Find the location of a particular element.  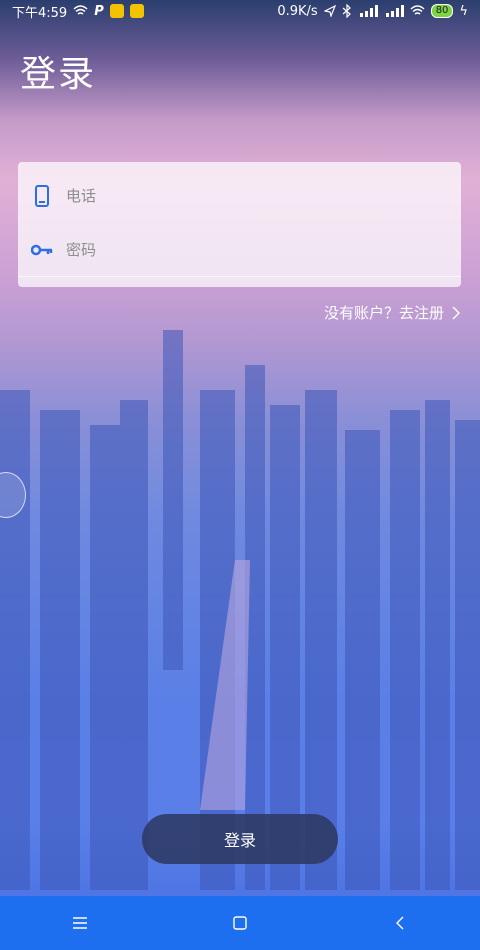

menu-button is located at coordinates (80, 923).